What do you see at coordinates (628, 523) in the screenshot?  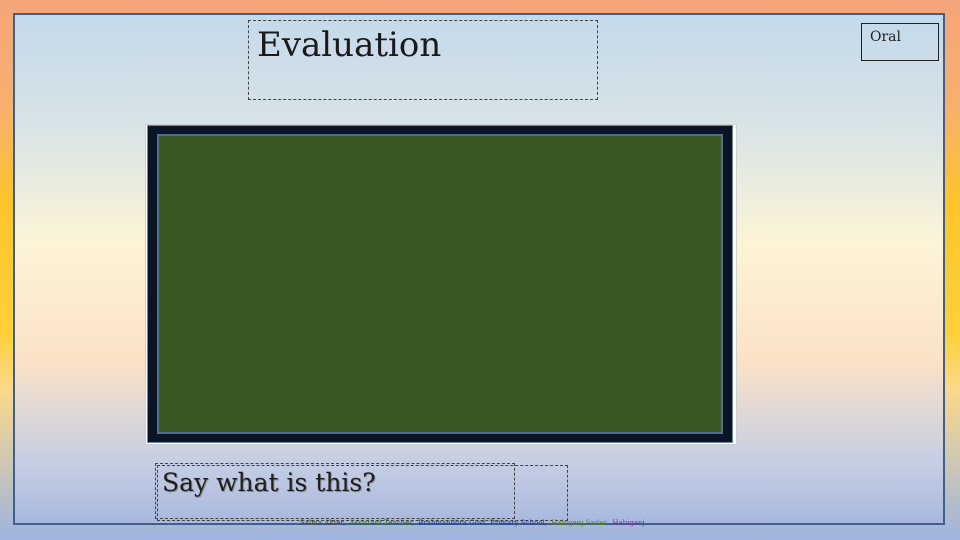 I see `footer-district: Habiganj` at bounding box center [628, 523].